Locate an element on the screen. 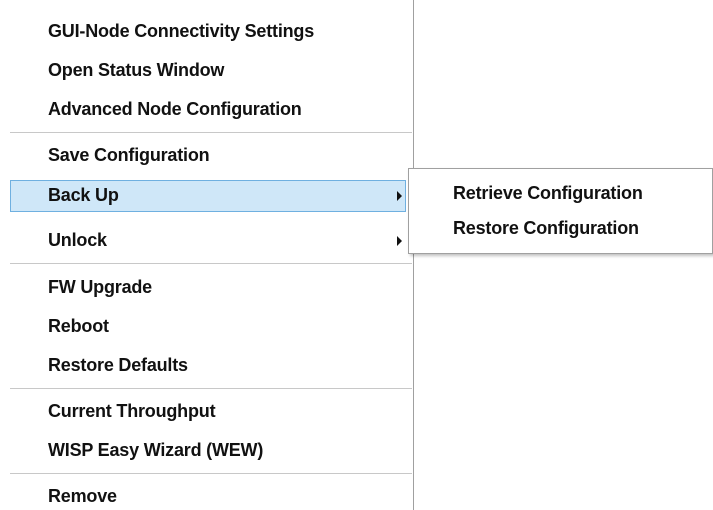  menu-item-open-status-window: Open Status Window is located at coordinates (208, 71).